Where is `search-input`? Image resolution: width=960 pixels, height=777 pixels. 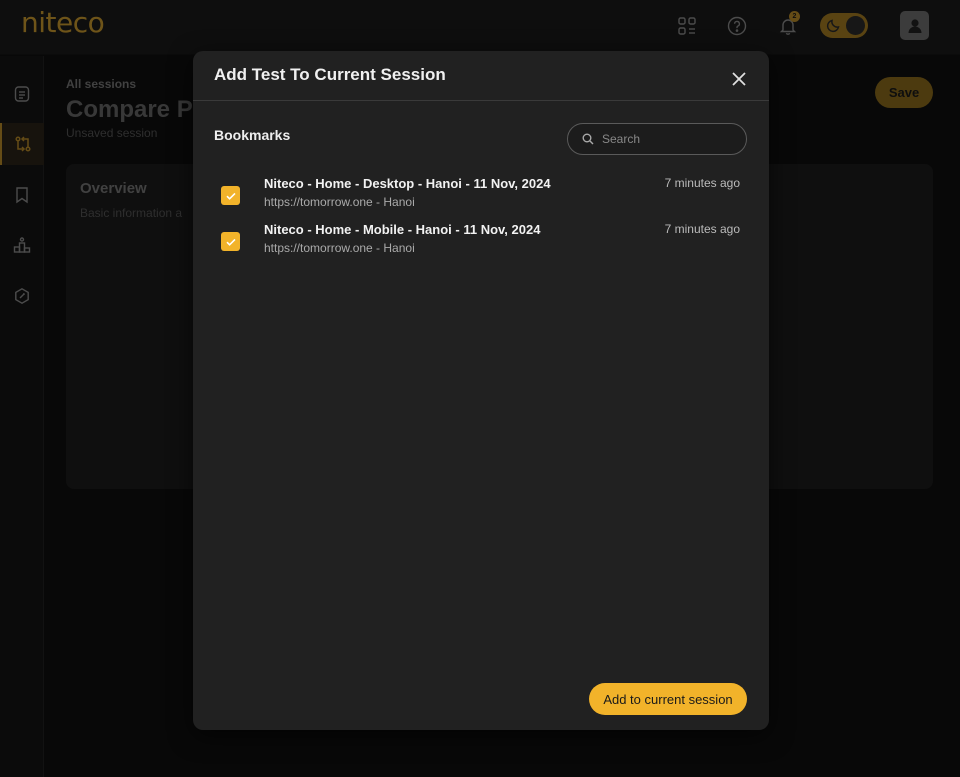 search-input is located at coordinates (667, 139).